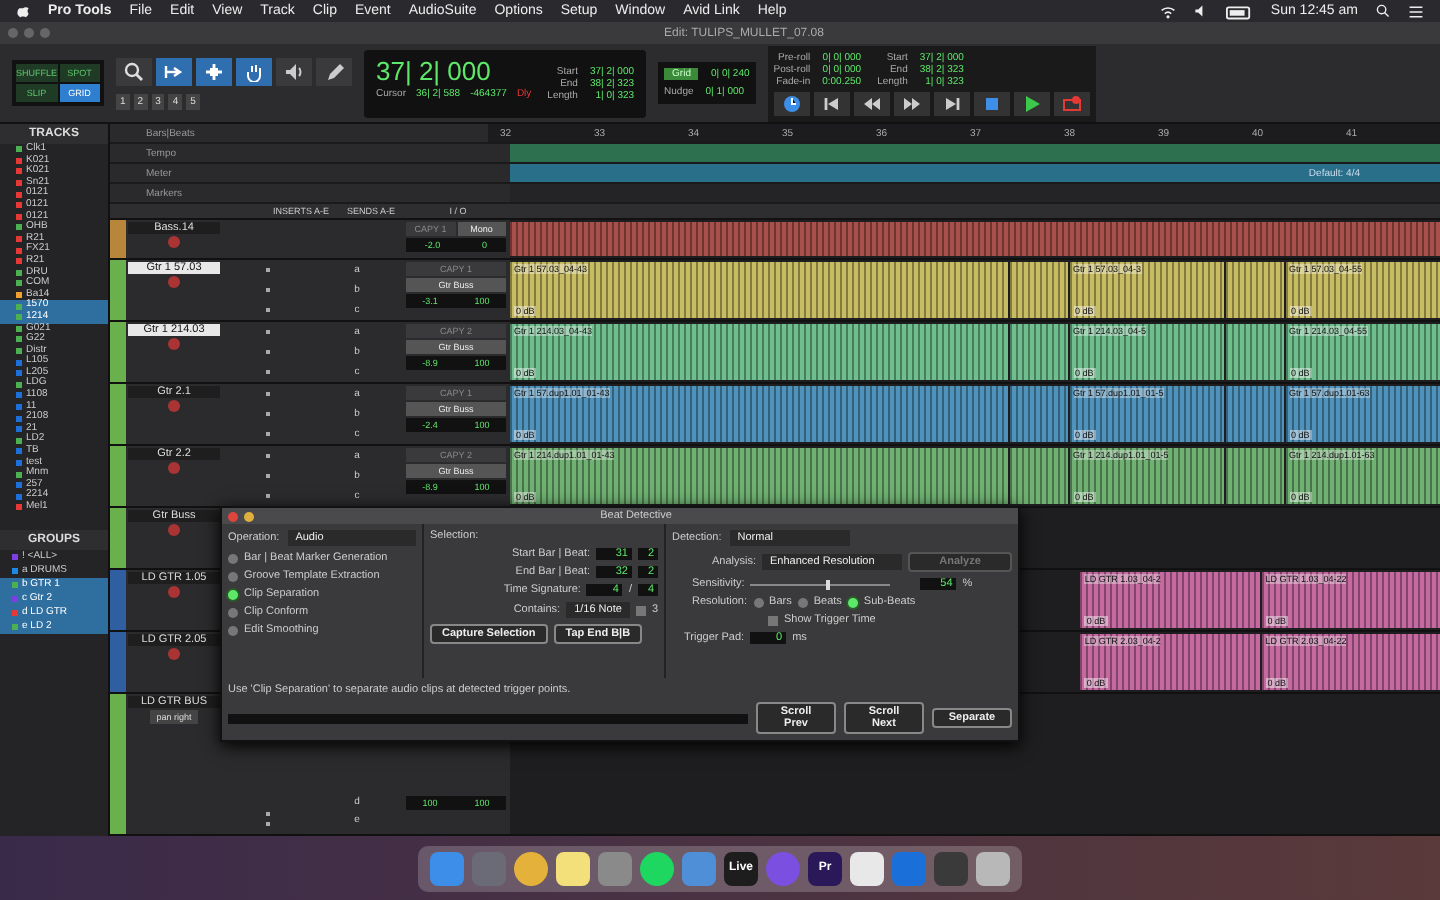 Image resolution: width=1440 pixels, height=900 pixels. What do you see at coordinates (1239, 11) in the screenshot?
I see `battery-icon` at bounding box center [1239, 11].